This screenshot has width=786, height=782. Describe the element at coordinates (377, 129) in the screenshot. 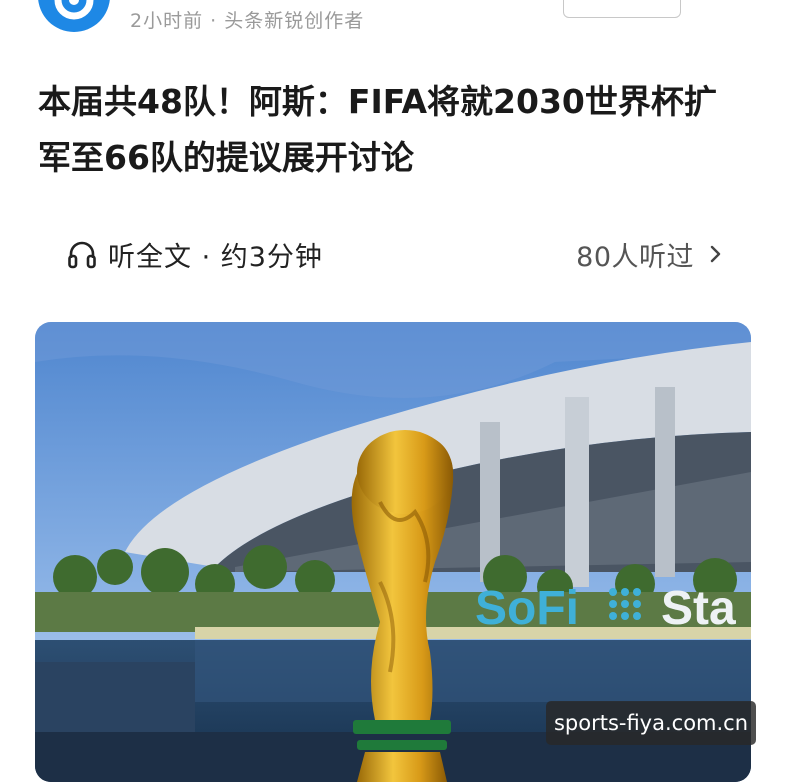

I see `article-title: 本届共48队！阿斯：FIFA将就2030世界杯扩军至66队的提议展开讨论` at that location.